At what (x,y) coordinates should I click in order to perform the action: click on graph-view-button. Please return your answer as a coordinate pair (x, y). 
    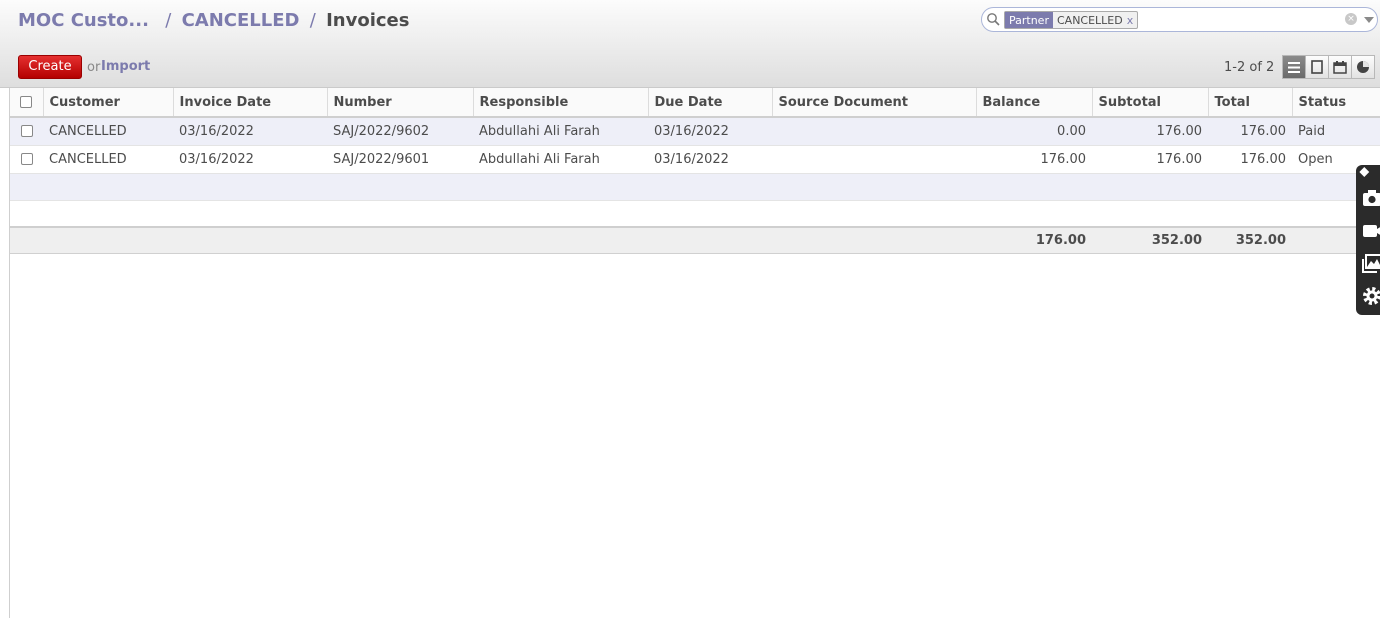
    Looking at the image, I should click on (1363, 67).